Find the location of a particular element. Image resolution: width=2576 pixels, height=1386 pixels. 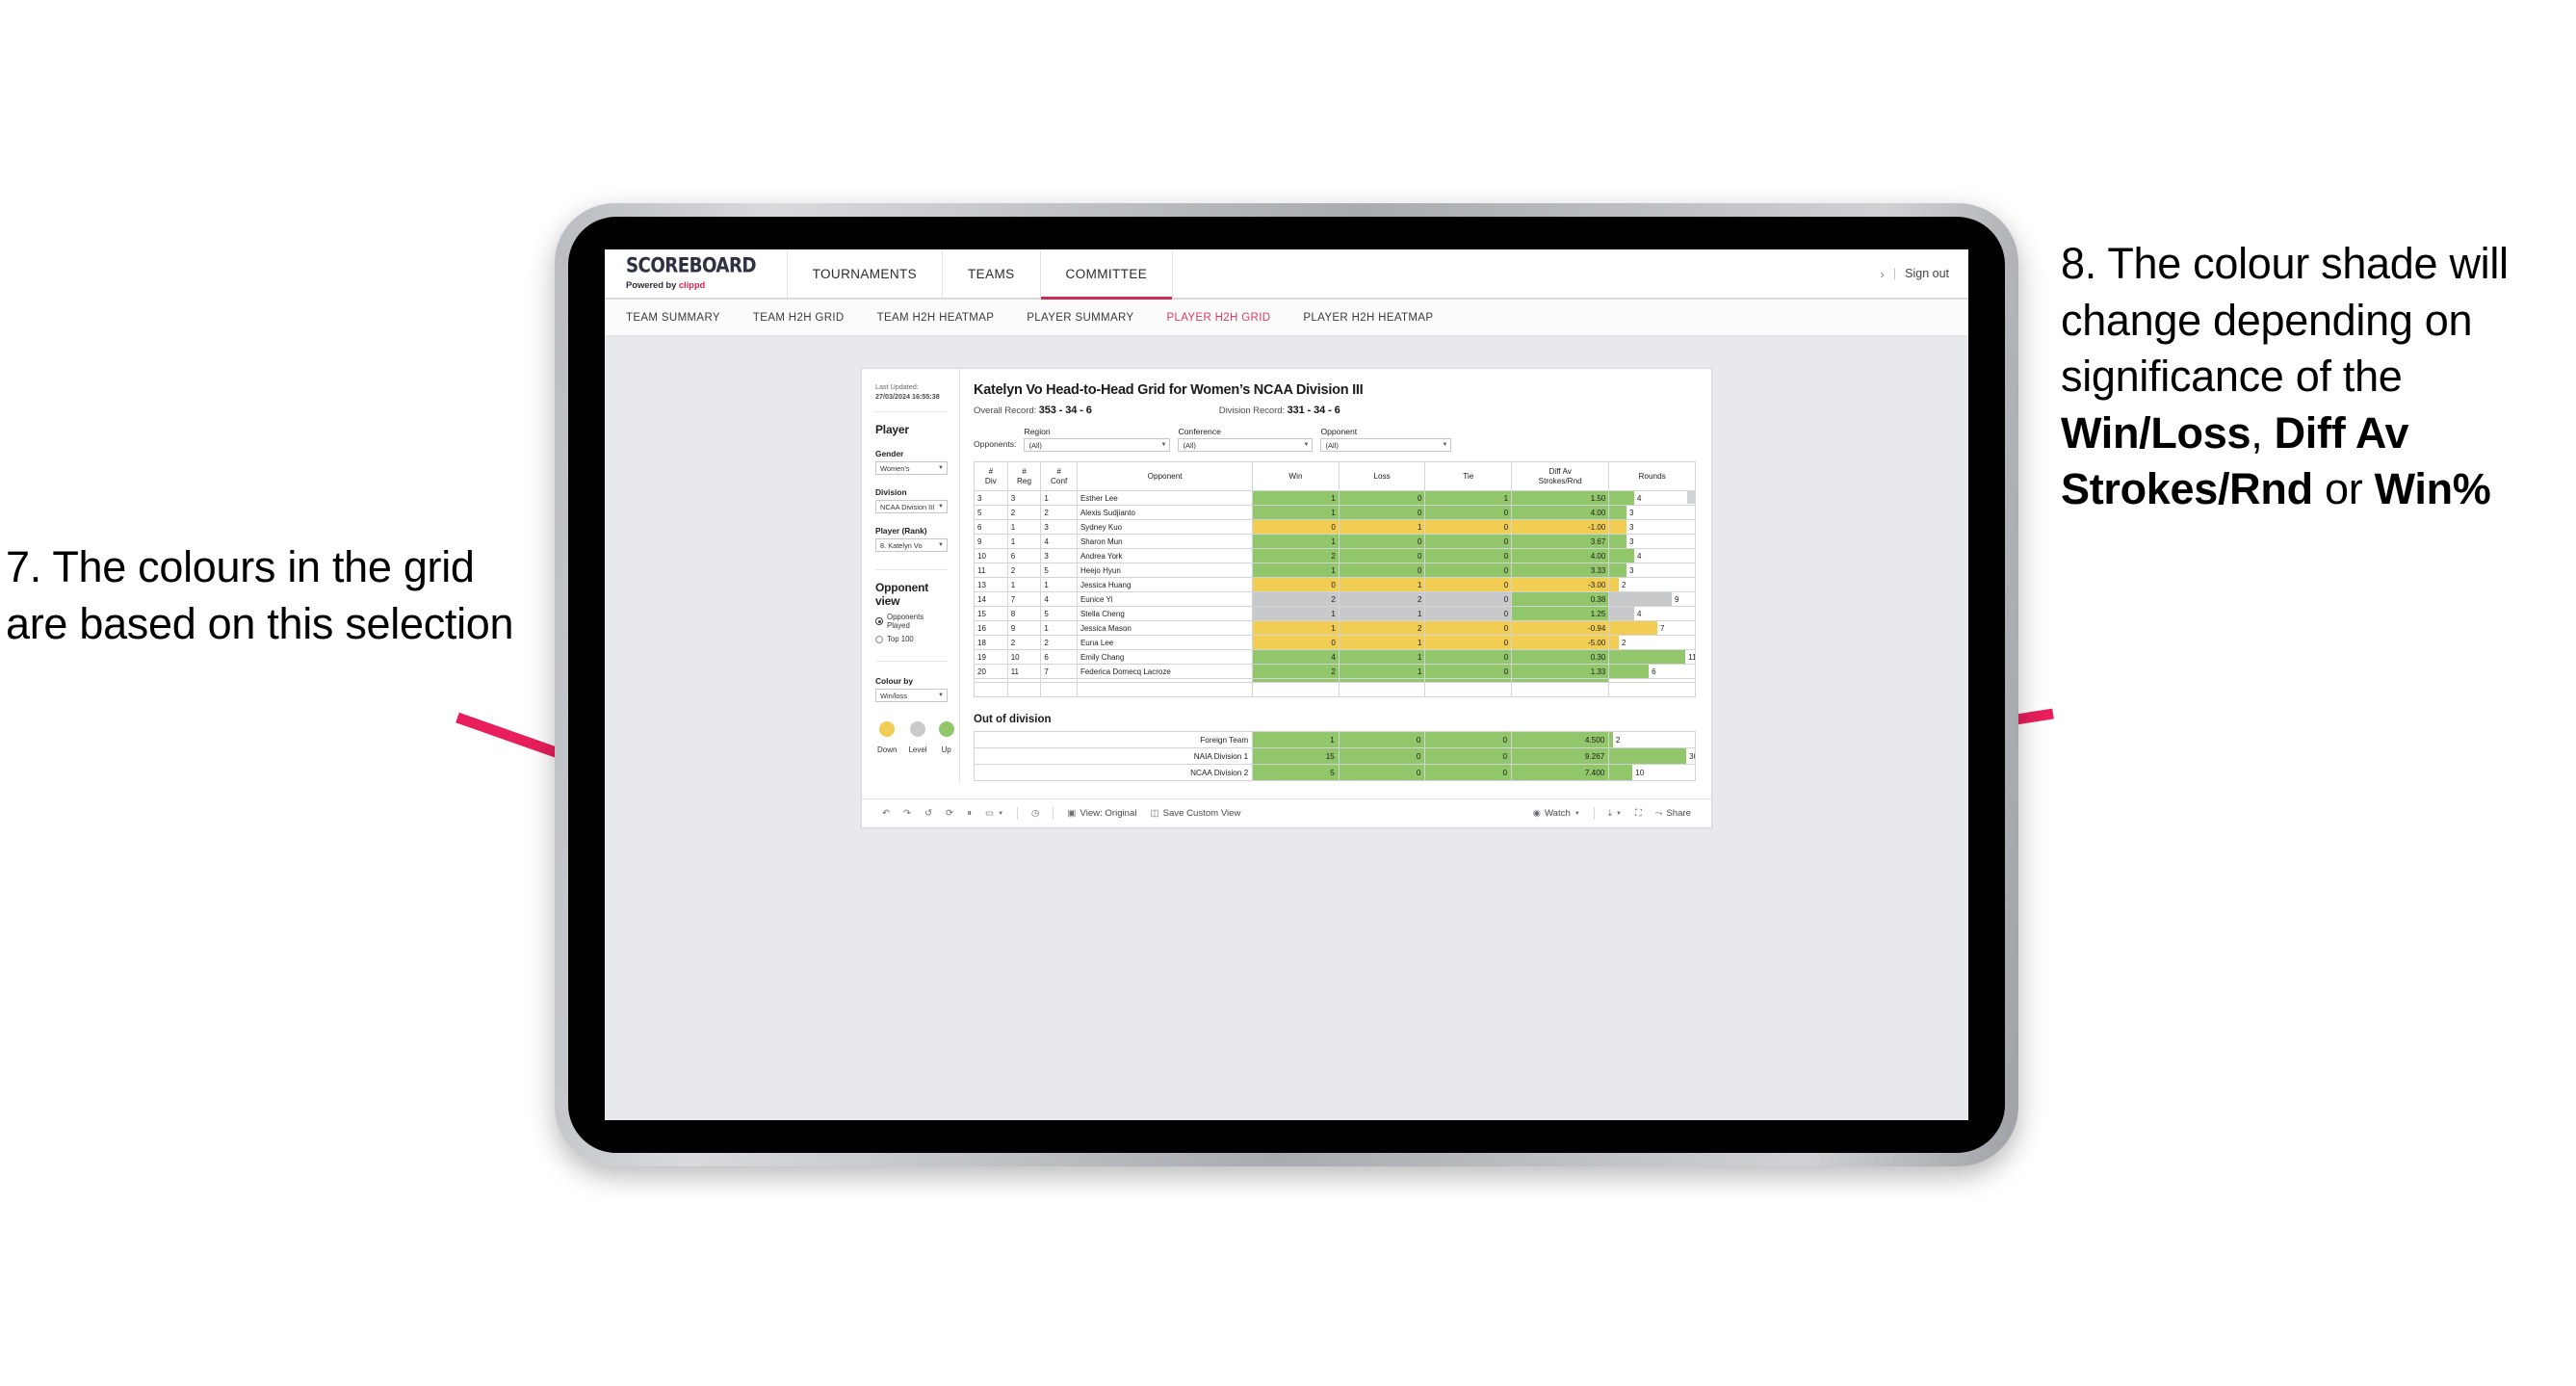

cell-win: 2 is located at coordinates (1296, 671).